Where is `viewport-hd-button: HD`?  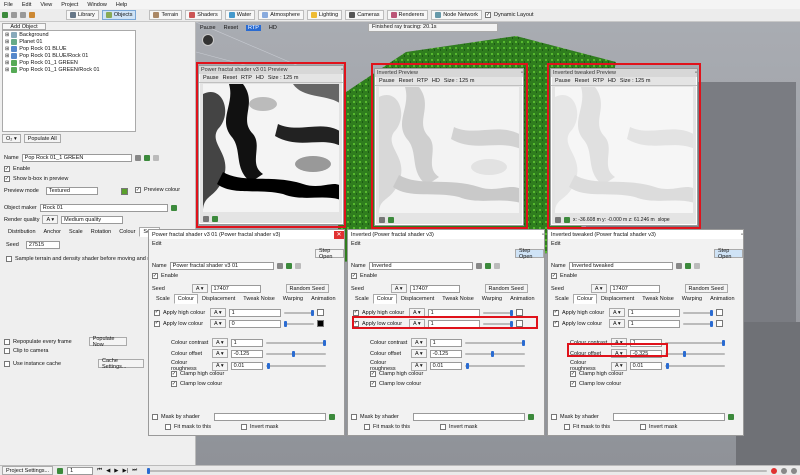 viewport-hd-button: HD is located at coordinates (273, 28).